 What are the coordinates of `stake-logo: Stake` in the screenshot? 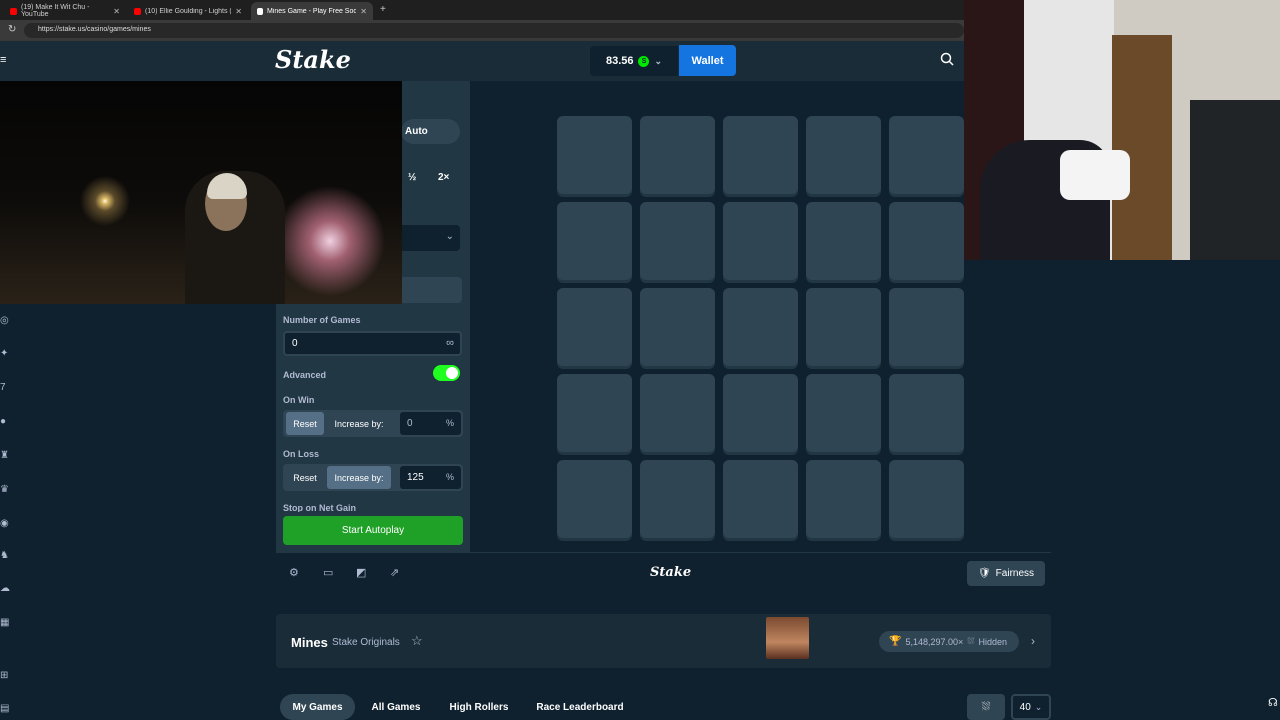 It's located at (313, 59).